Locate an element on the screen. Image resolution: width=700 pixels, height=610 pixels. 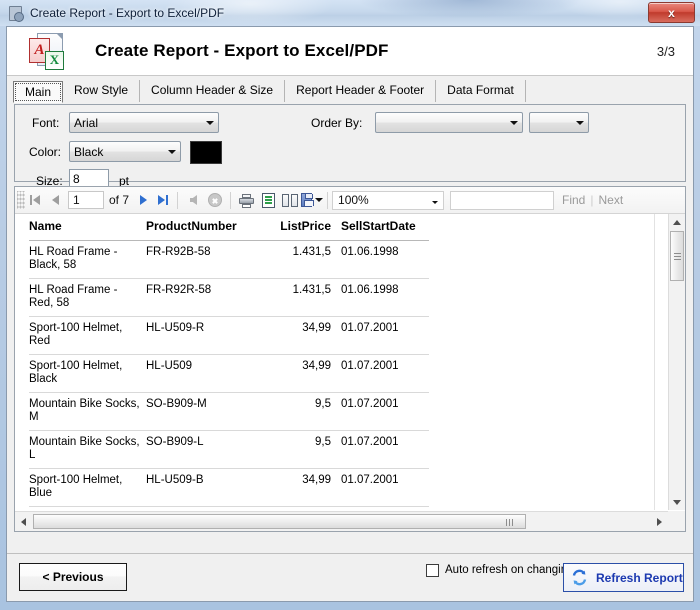
cell-name: HL Road Frame - Black, 58 is located at coordinates (87, 259).